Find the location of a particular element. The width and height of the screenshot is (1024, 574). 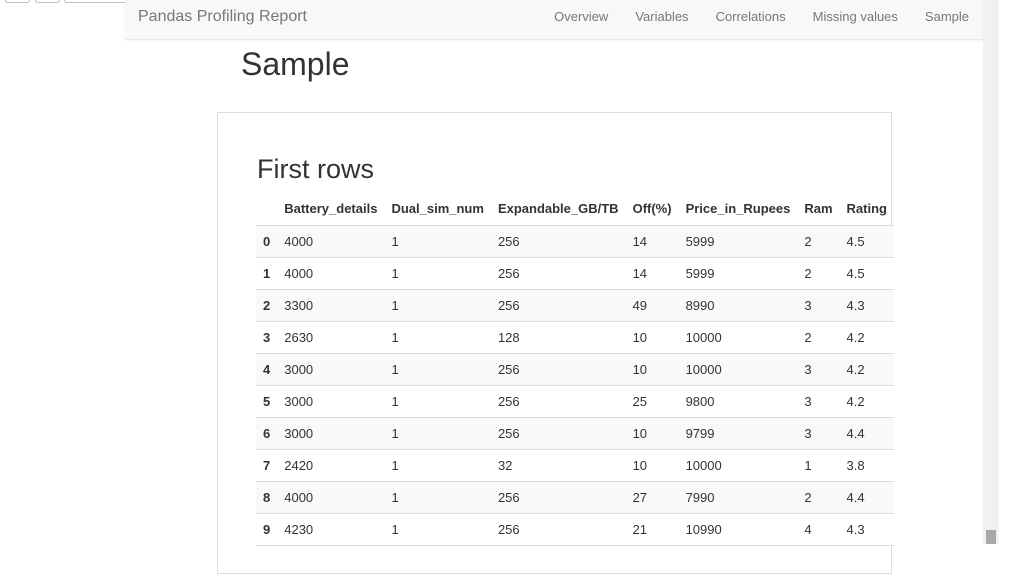

scrollbar-thumb is located at coordinates (991, 537).